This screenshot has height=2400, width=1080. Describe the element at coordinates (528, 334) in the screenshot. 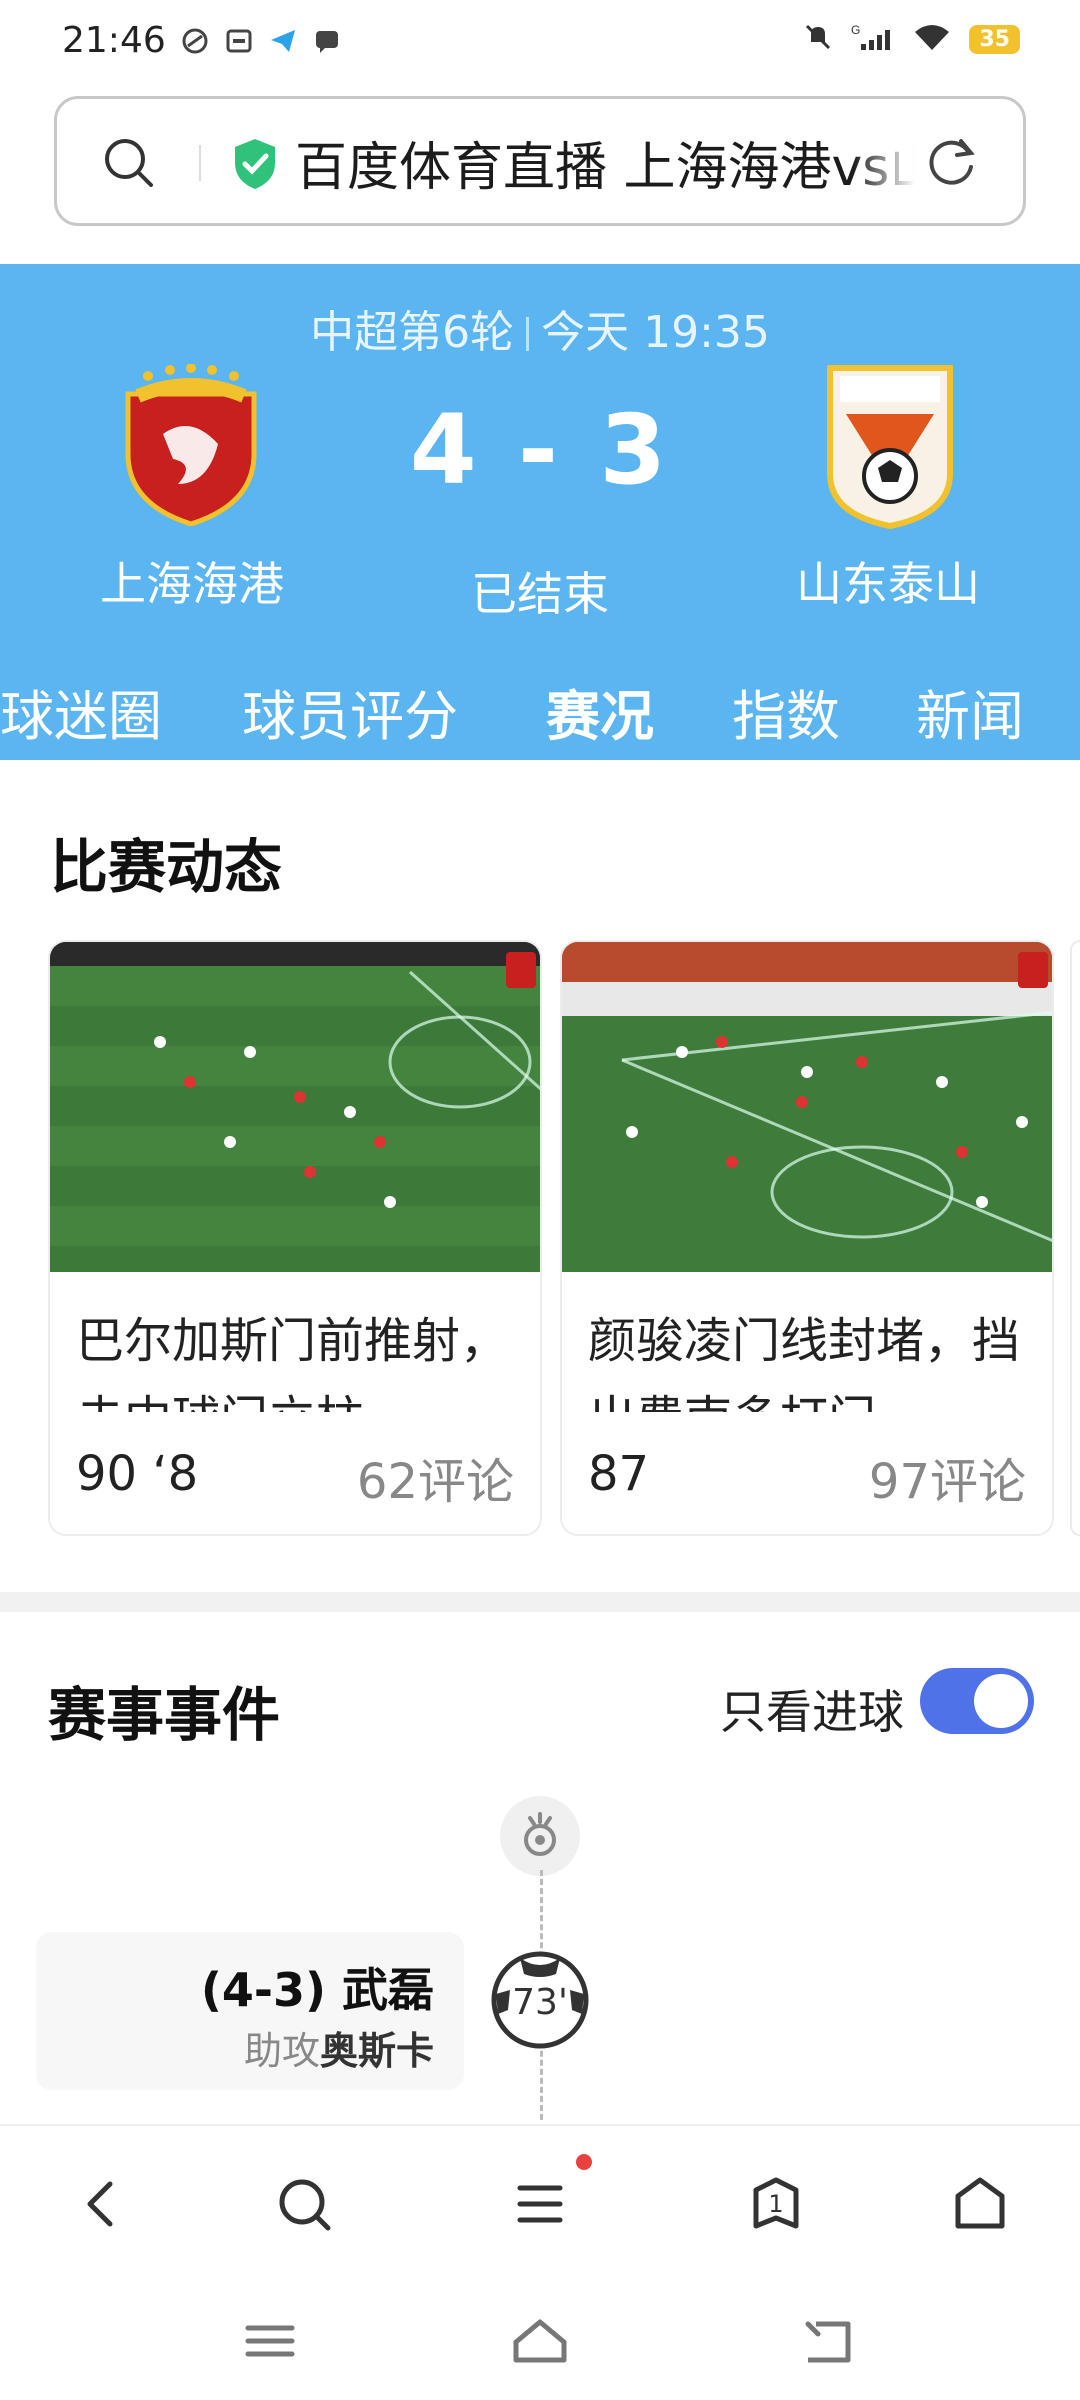

I see `meta-separator` at that location.